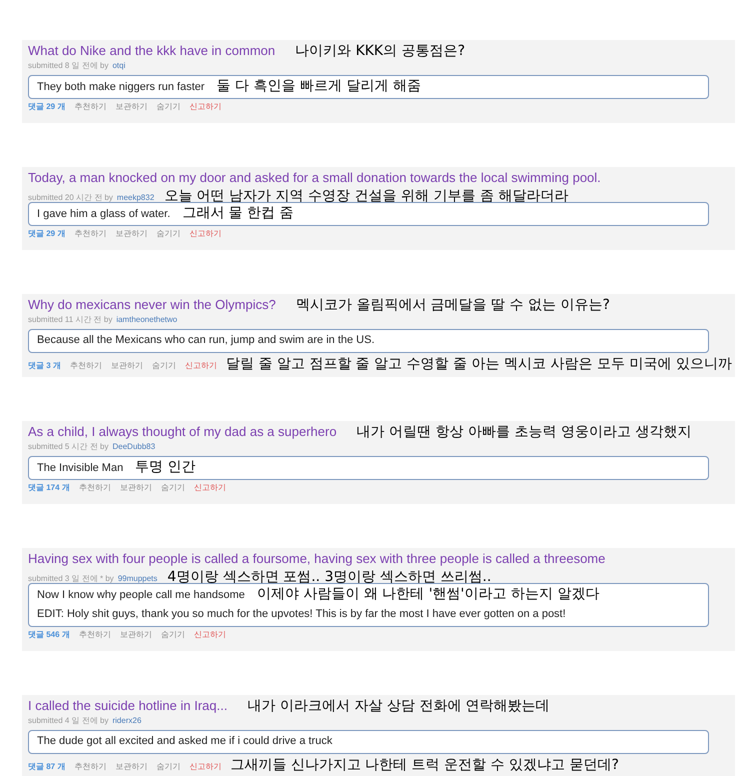 The height and width of the screenshot is (776, 750). I want to click on comments-link: 댓글 174 개, so click(49, 488).